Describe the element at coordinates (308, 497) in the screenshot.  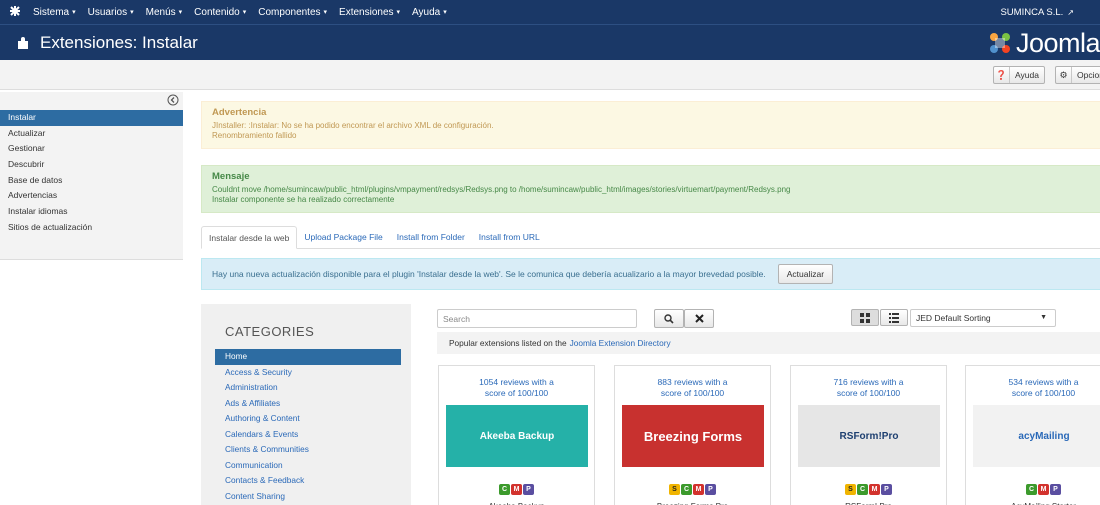
I see `category-item: Content Sharing` at that location.